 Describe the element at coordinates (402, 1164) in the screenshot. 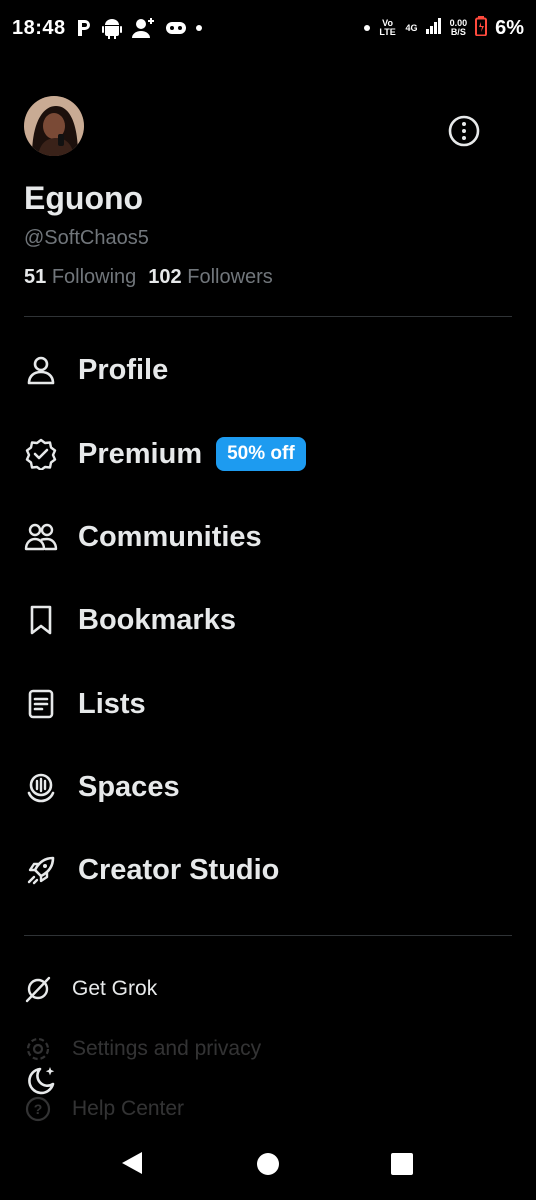

I see `nav-recents-button` at that location.